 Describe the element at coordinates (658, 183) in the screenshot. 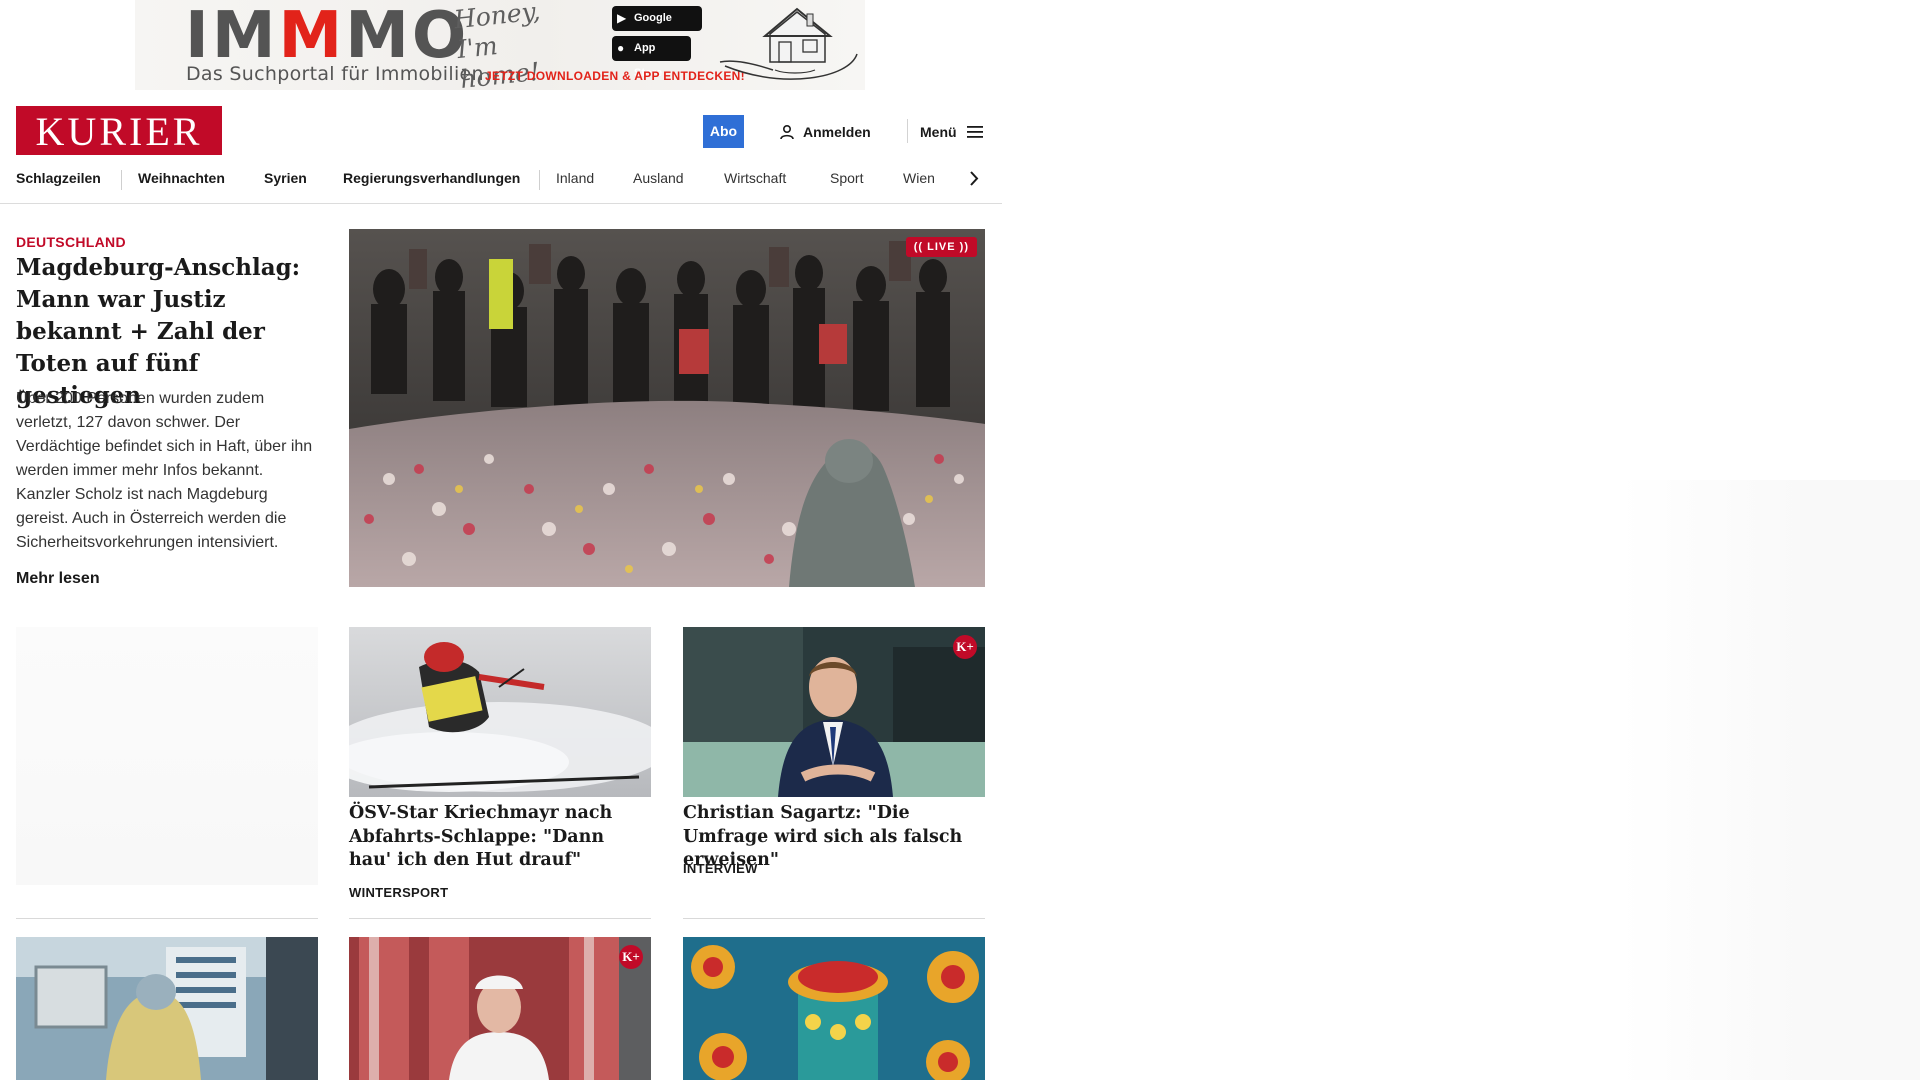

I see `nav-item-ausland: Ausland` at that location.